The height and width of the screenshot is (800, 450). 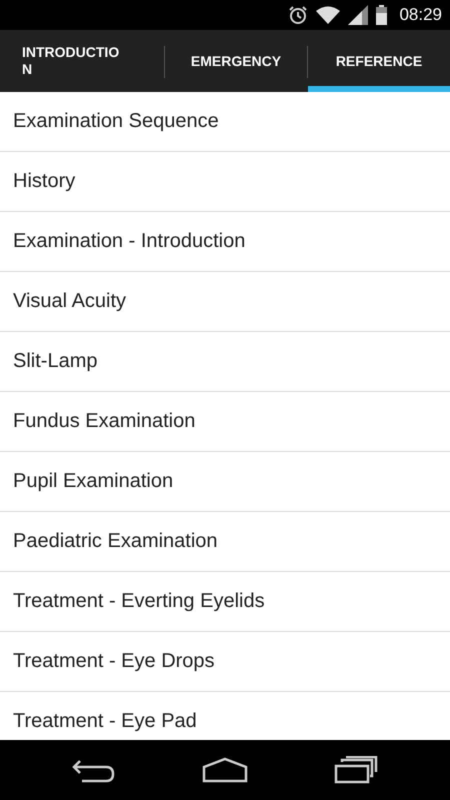 I want to click on tab: REFERENCE, so click(x=379, y=61).